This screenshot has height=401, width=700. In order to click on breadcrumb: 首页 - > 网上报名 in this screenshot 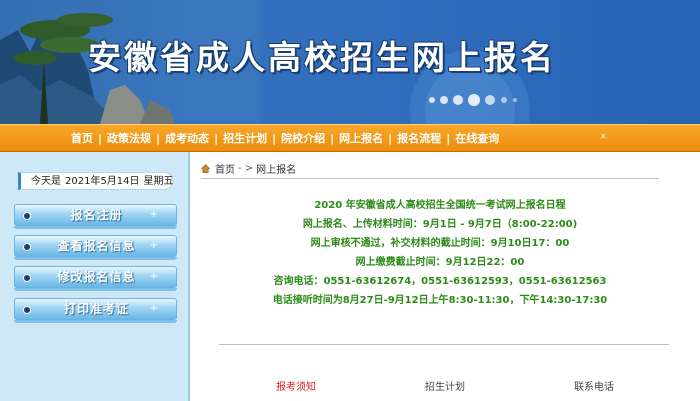, I will do `click(248, 168)`.